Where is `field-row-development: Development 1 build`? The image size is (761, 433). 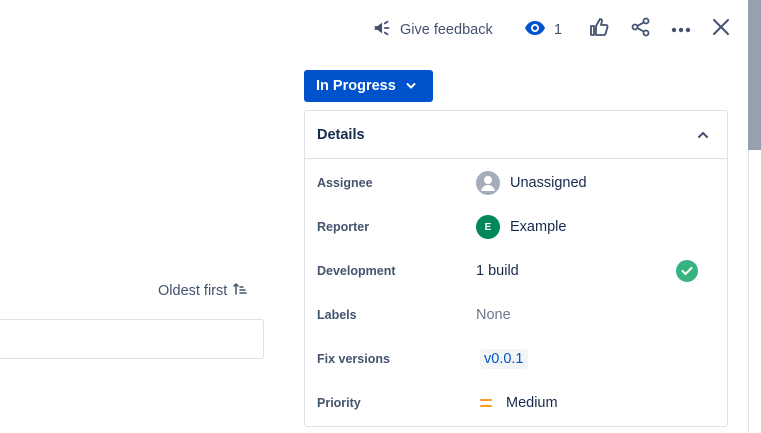 field-row-development: Development 1 build is located at coordinates (516, 271).